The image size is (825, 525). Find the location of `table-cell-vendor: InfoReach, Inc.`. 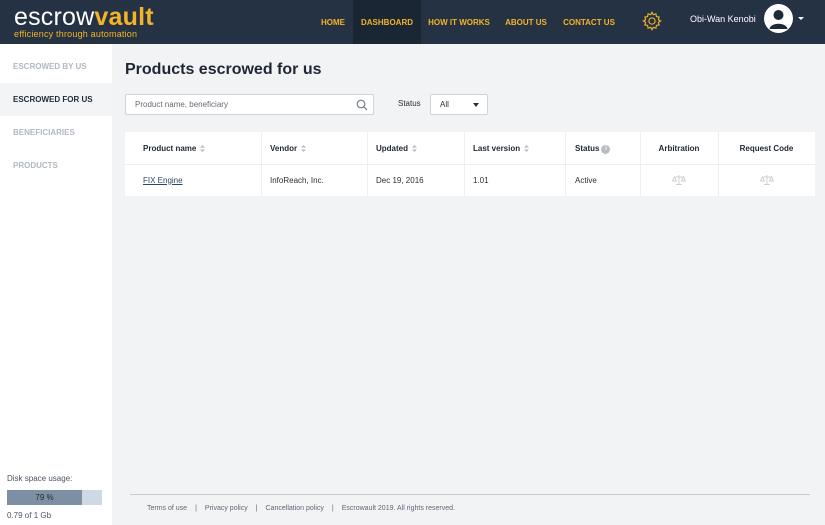

table-cell-vendor: InfoReach, Inc. is located at coordinates (297, 180).